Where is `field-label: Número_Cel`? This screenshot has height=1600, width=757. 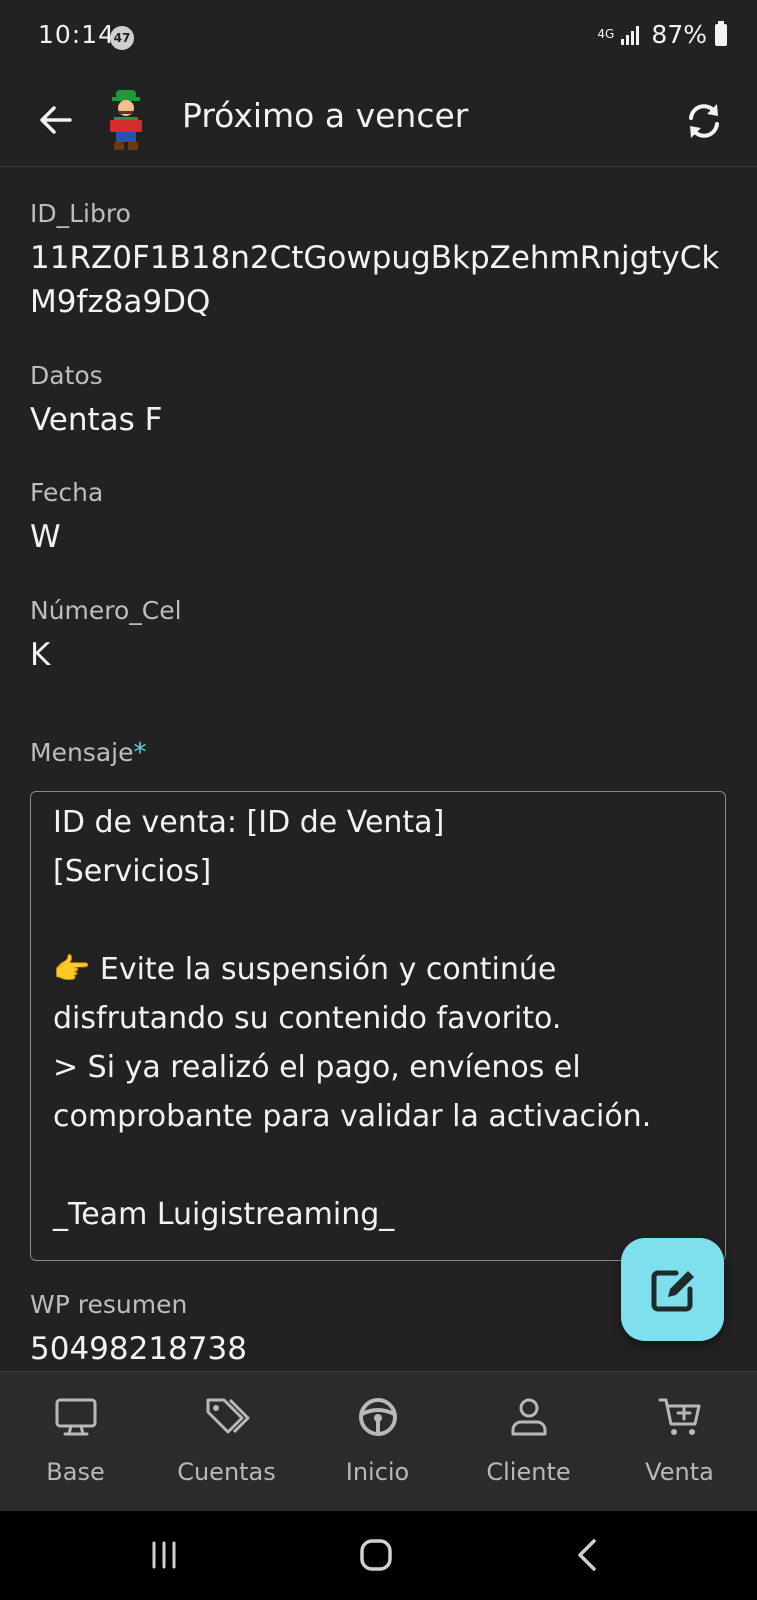
field-label: Número_Cel is located at coordinates (106, 610).